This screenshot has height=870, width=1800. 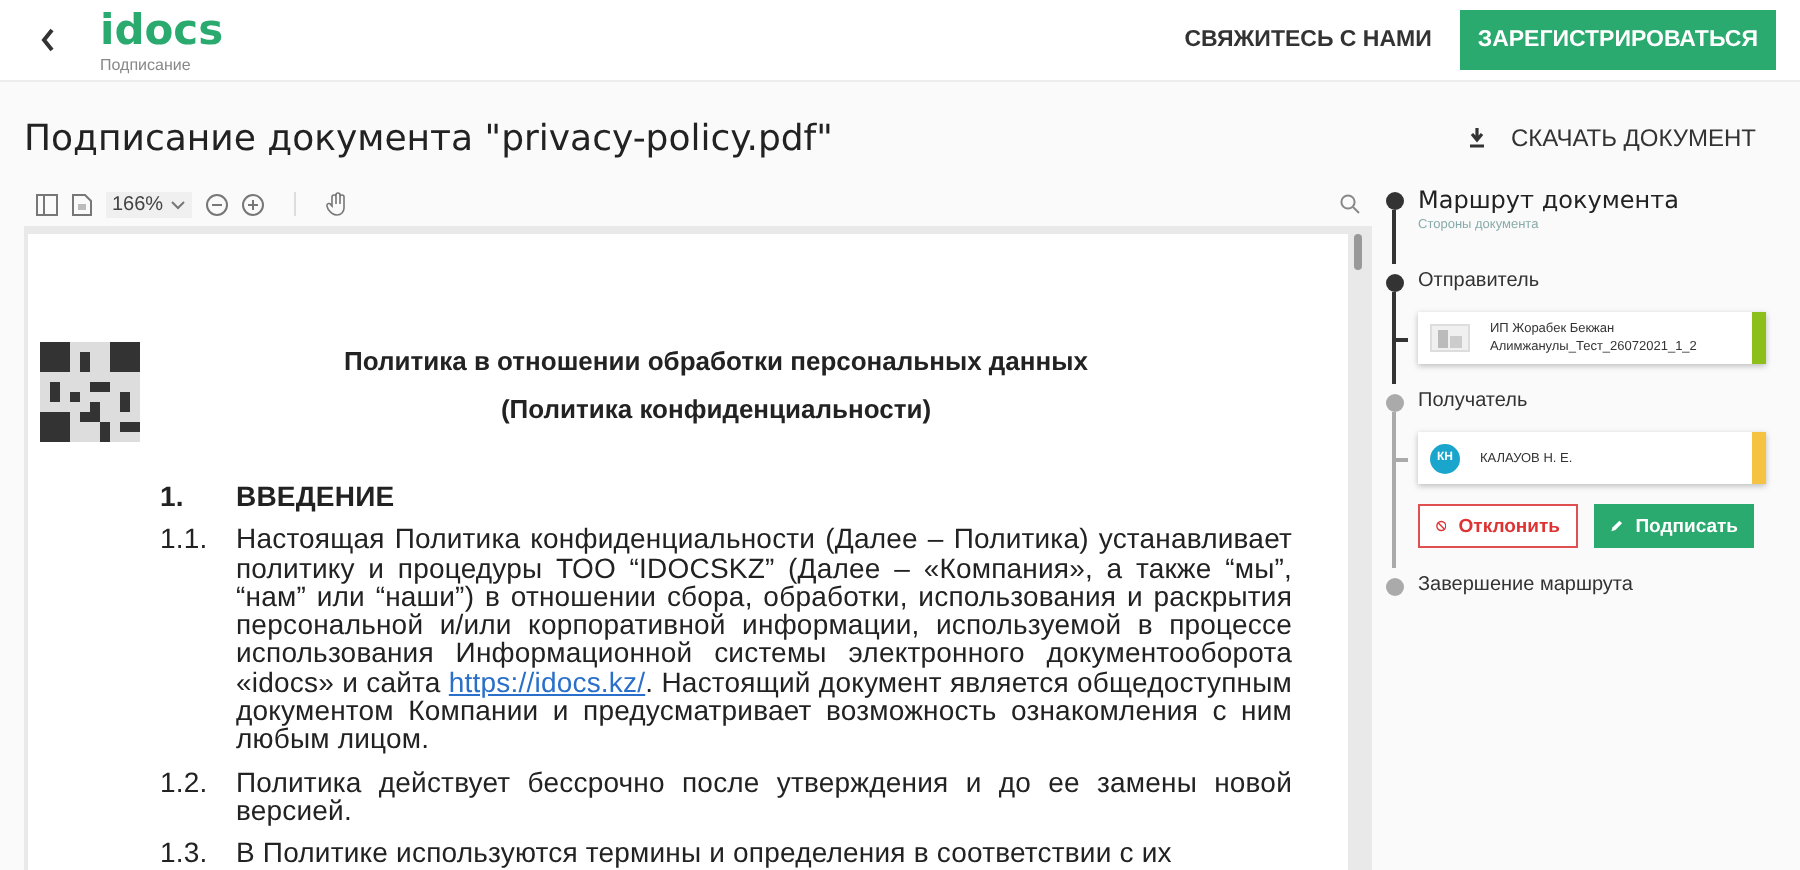 What do you see at coordinates (1474, 402) in the screenshot?
I see `step-label: Получатель` at bounding box center [1474, 402].